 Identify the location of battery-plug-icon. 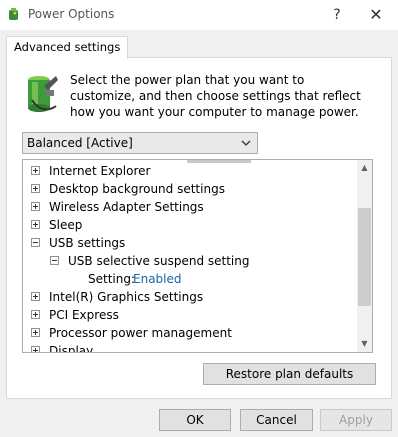
(43, 94).